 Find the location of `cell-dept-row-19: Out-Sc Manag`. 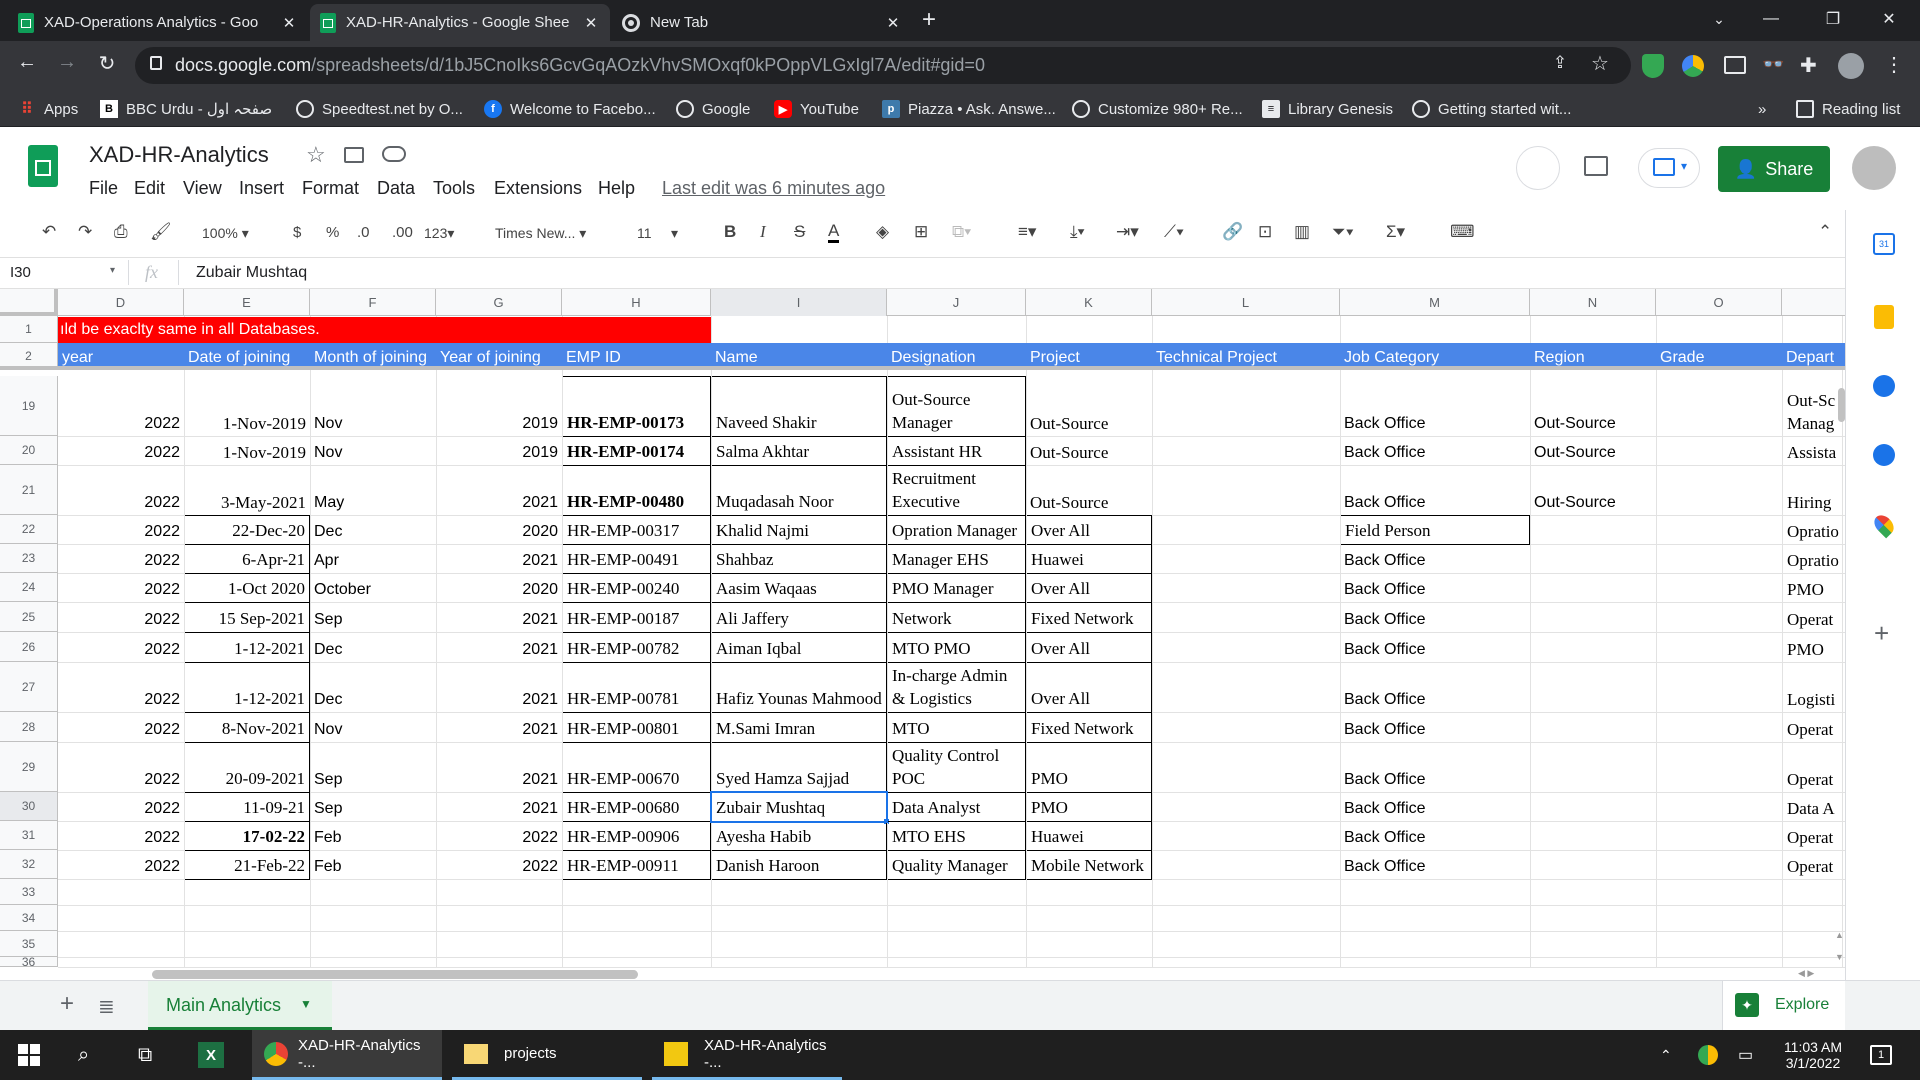

cell-dept-row-19: Out-Sc Manag is located at coordinates (1812, 406).